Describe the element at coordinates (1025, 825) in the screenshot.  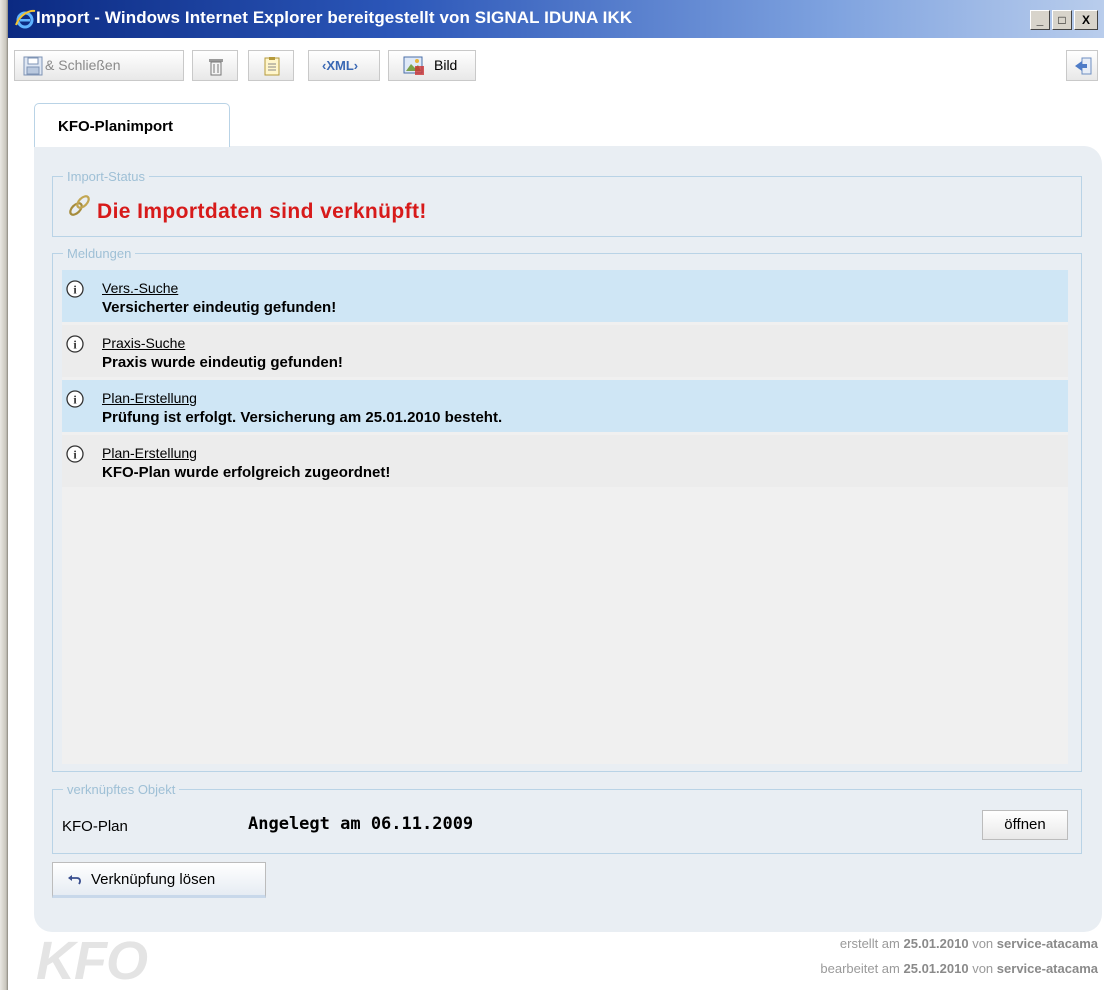
I see `open-button: öffnen` at that location.